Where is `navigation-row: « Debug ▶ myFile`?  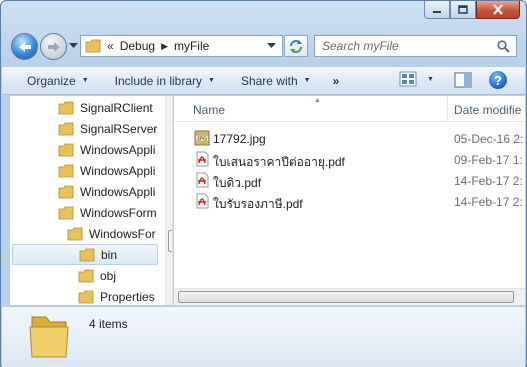
navigation-row: « Debug ▶ myFile is located at coordinates (264, 48).